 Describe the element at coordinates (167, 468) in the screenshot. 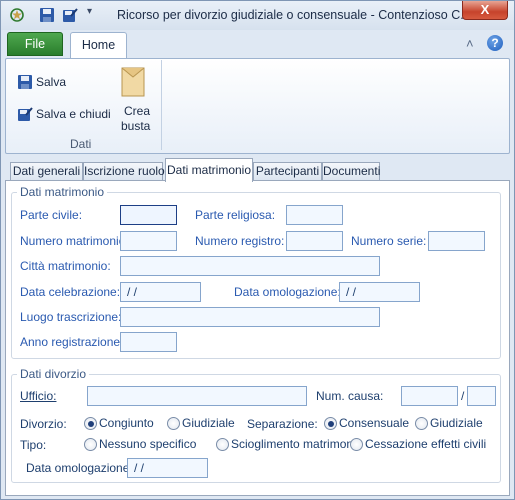

I see `divorzio-data-omologazione-input: / /` at that location.